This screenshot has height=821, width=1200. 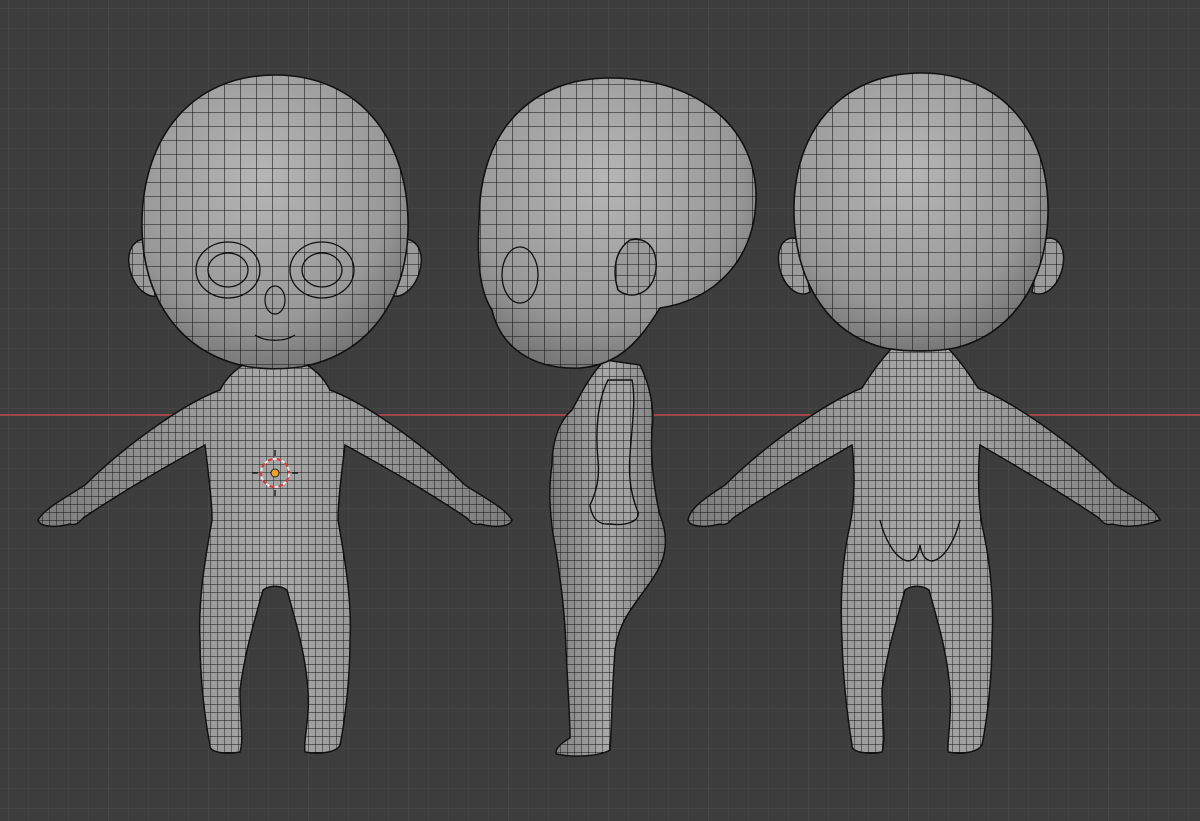 I want to click on back-head, so click(x=921, y=212).